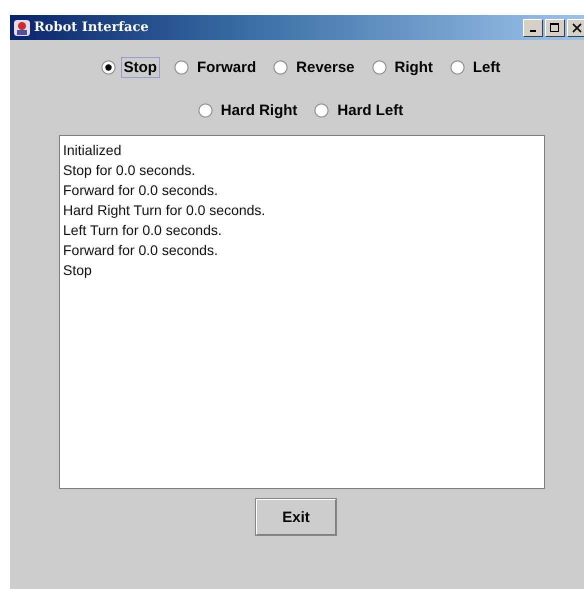  Describe the element at coordinates (533, 31) in the screenshot. I see `minimize-icon` at that location.